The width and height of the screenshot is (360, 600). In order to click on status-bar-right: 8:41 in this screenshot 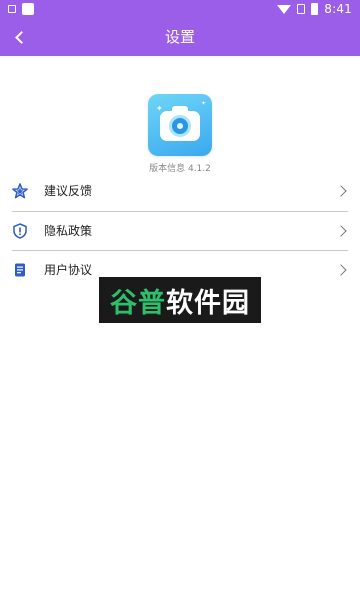, I will do `click(314, 9)`.